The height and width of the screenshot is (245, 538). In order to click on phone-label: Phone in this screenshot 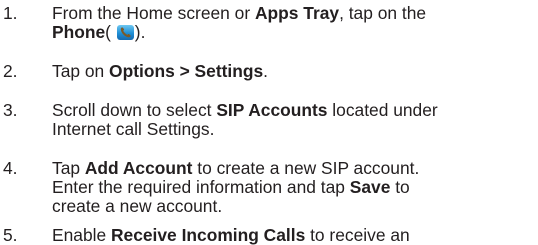, I will do `click(79, 32)`.